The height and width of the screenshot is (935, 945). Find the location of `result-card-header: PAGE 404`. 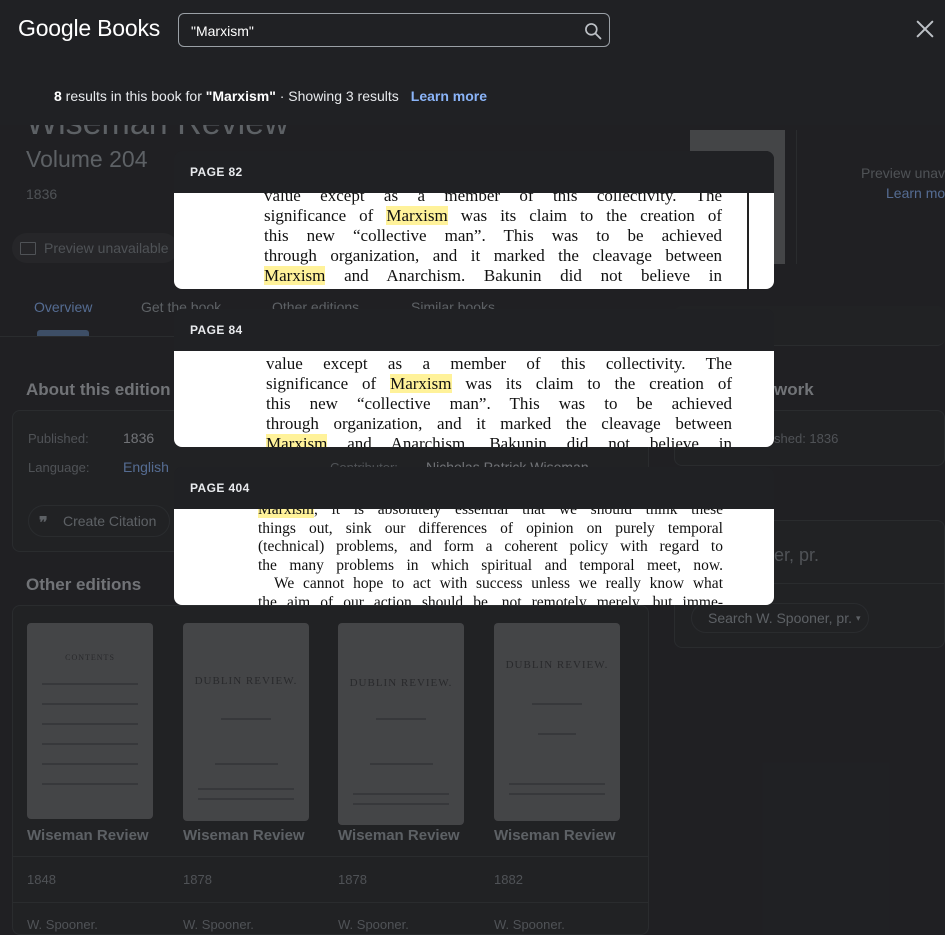

result-card-header: PAGE 404 is located at coordinates (474, 488).